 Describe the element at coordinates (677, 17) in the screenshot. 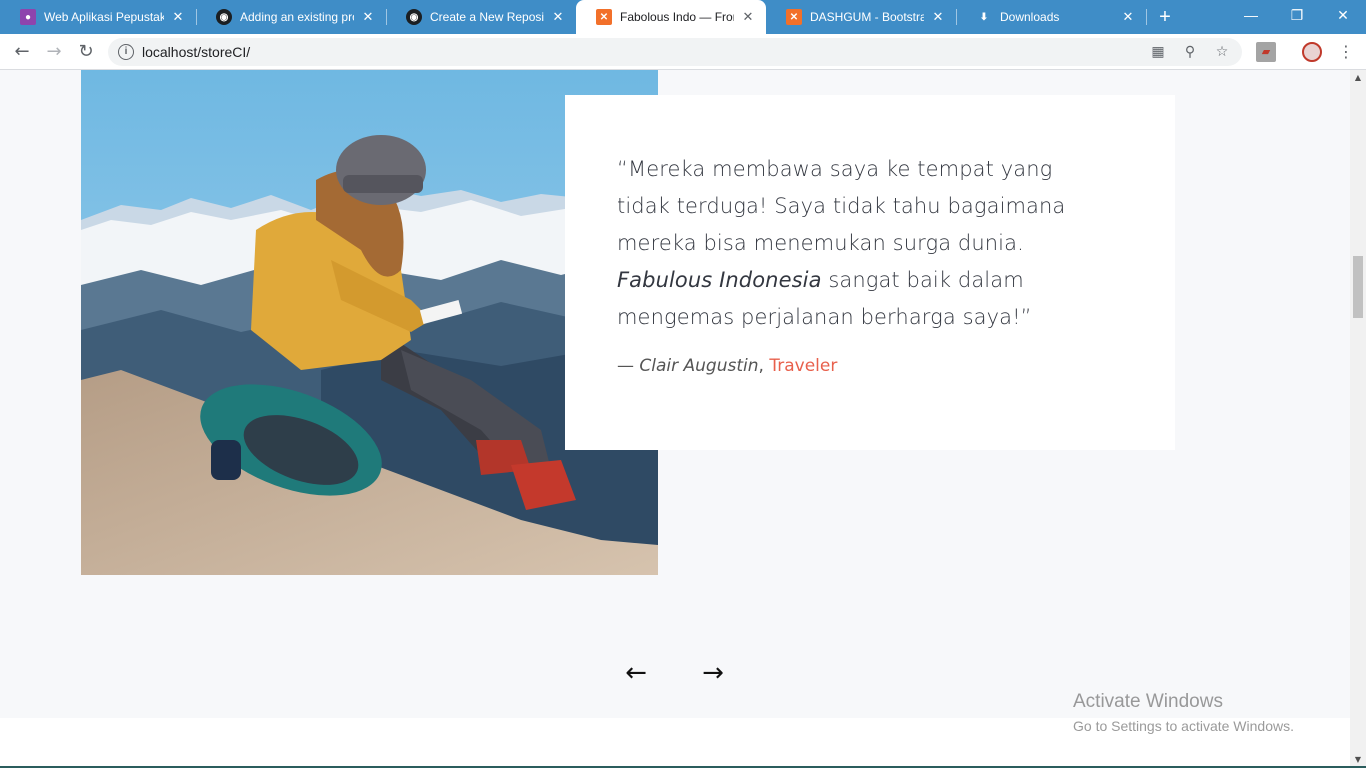

I see `tab-title: Fabolous Indo — From` at that location.